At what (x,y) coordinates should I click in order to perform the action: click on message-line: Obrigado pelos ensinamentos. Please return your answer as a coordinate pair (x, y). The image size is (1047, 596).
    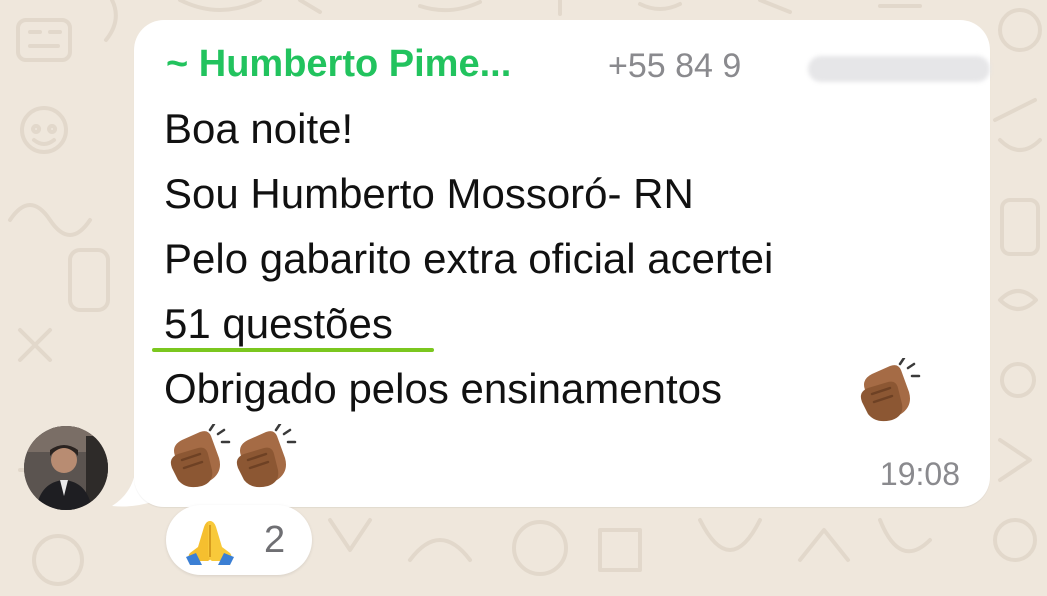
    Looking at the image, I should click on (443, 388).